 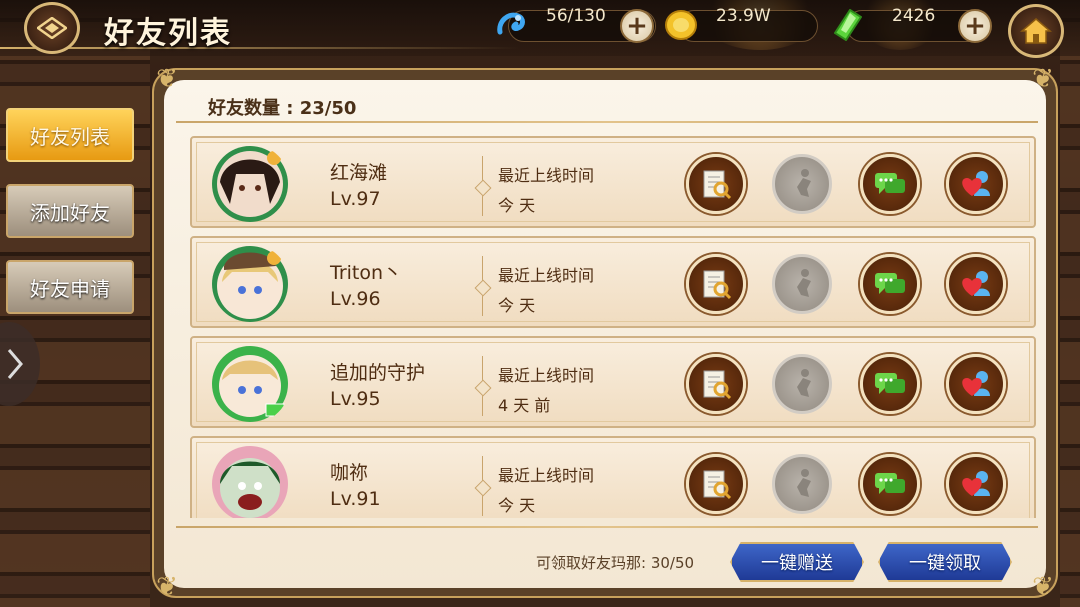 What do you see at coordinates (615, 563) in the screenshot?
I see `claimable-mana-text: 可领取好友玛那: 30/50` at bounding box center [615, 563].